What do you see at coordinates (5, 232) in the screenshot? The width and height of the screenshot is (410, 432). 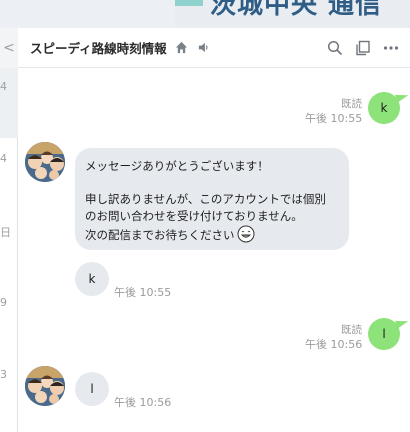 I see `chat-row-date: 日` at bounding box center [5, 232].